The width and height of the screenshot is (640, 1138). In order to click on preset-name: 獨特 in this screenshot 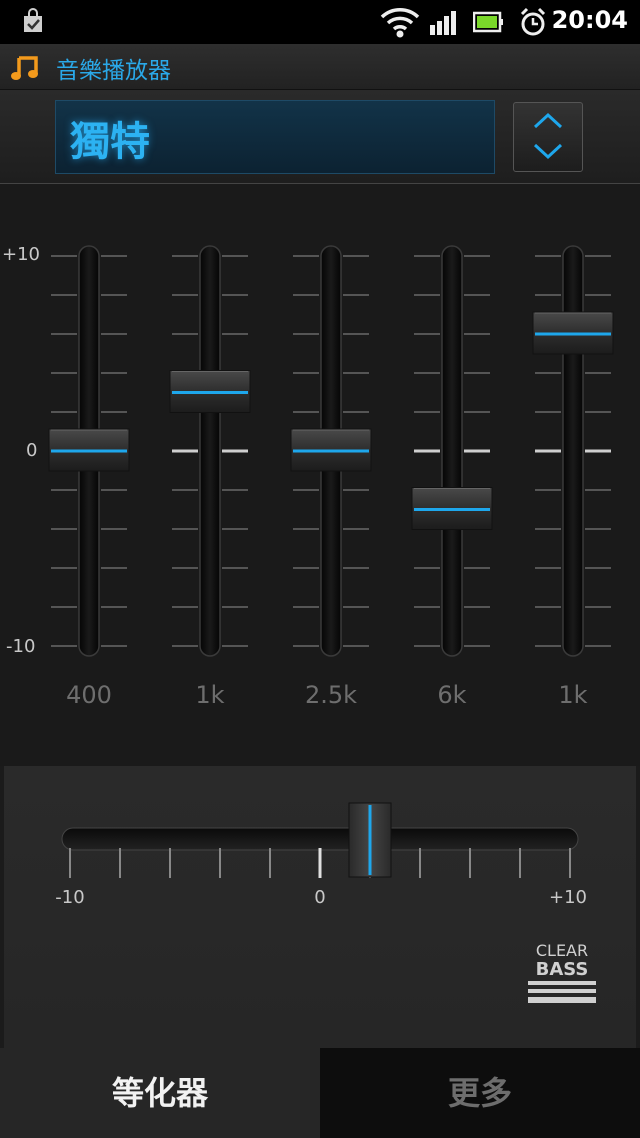, I will do `click(110, 142)`.